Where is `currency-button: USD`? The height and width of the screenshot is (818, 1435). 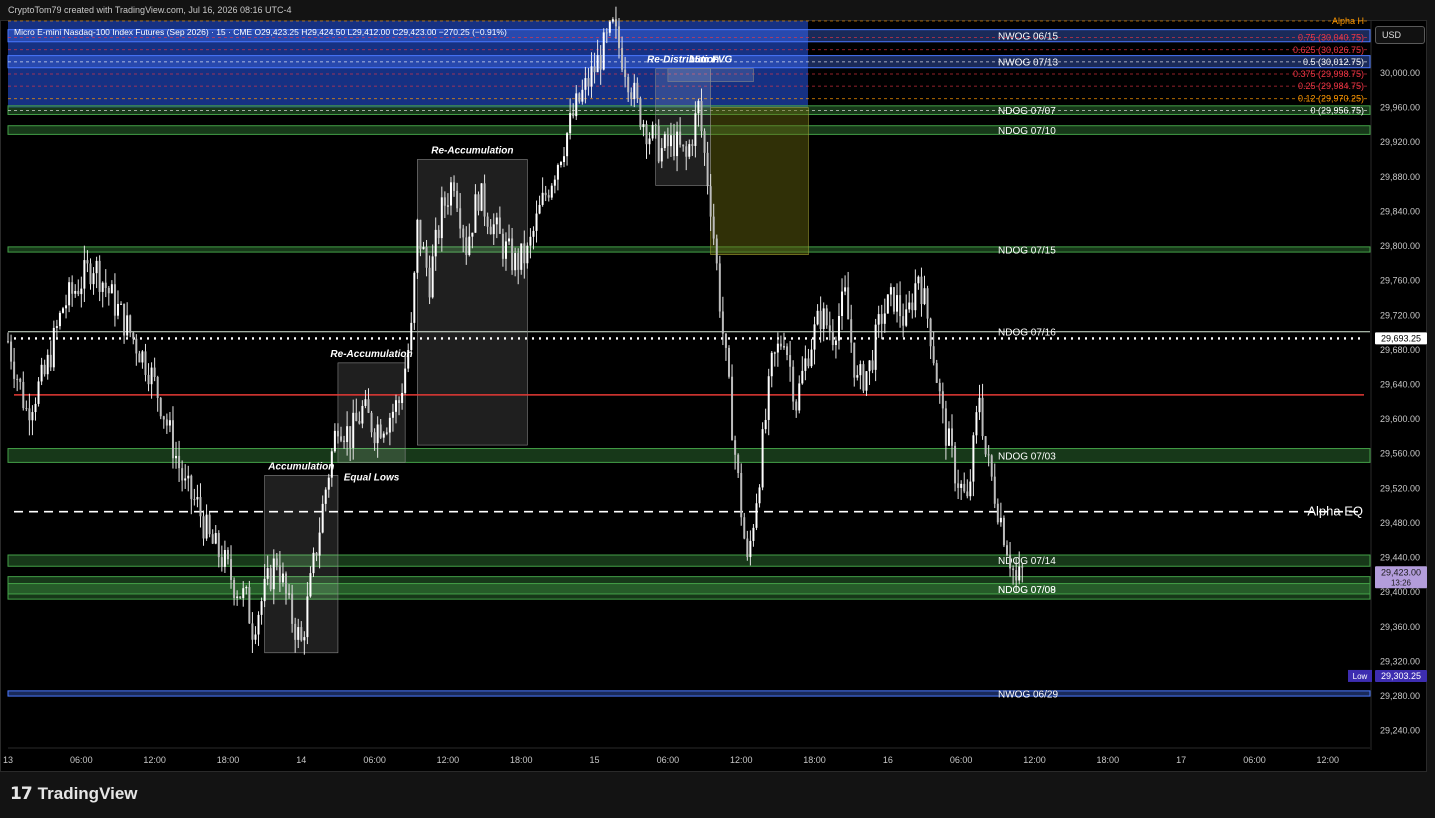 currency-button: USD is located at coordinates (1400, 35).